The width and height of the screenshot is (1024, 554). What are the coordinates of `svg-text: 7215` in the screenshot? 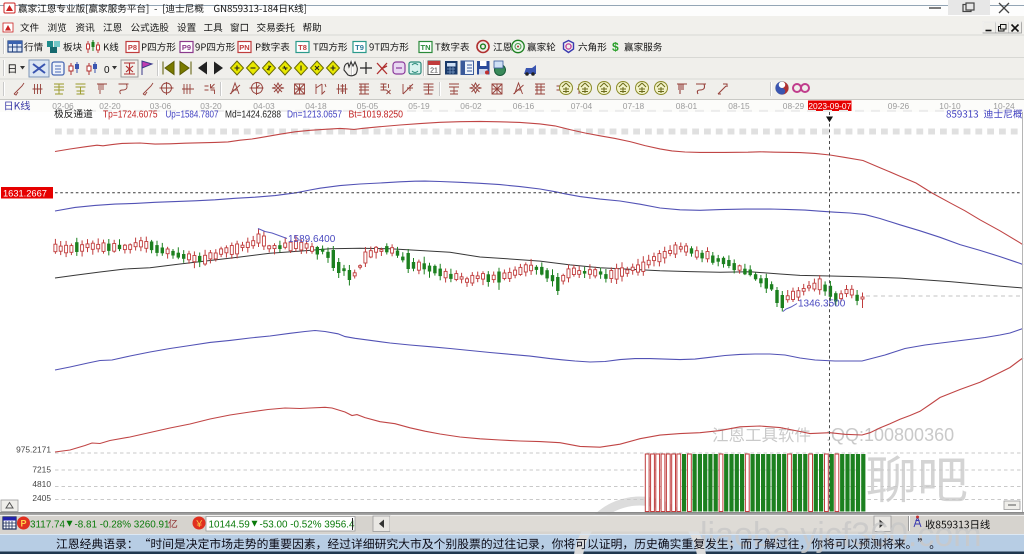 It's located at (41, 470).